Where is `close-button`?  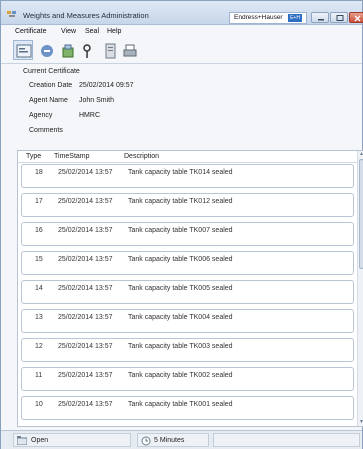 close-button is located at coordinates (356, 17).